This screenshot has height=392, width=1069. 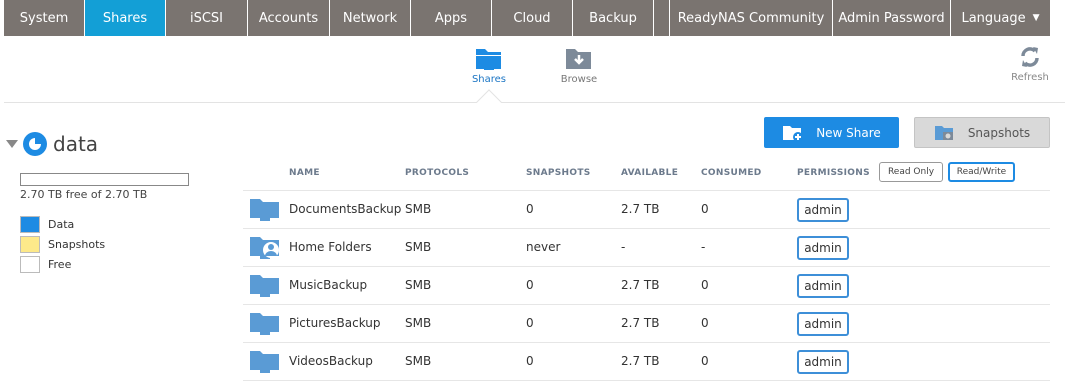 I want to click on header-available: AVAILABLE, so click(x=649, y=173).